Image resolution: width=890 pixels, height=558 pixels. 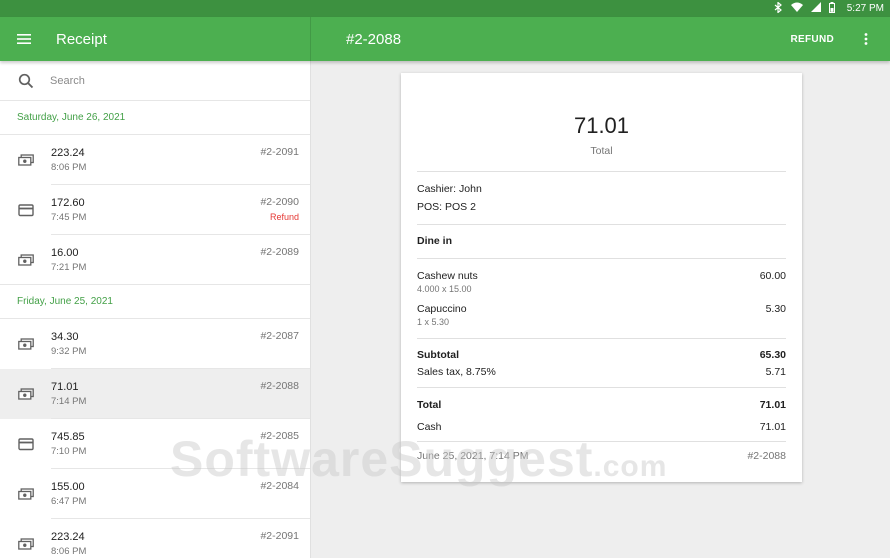 I want to click on status-time: 5:27 PM, so click(x=865, y=8).